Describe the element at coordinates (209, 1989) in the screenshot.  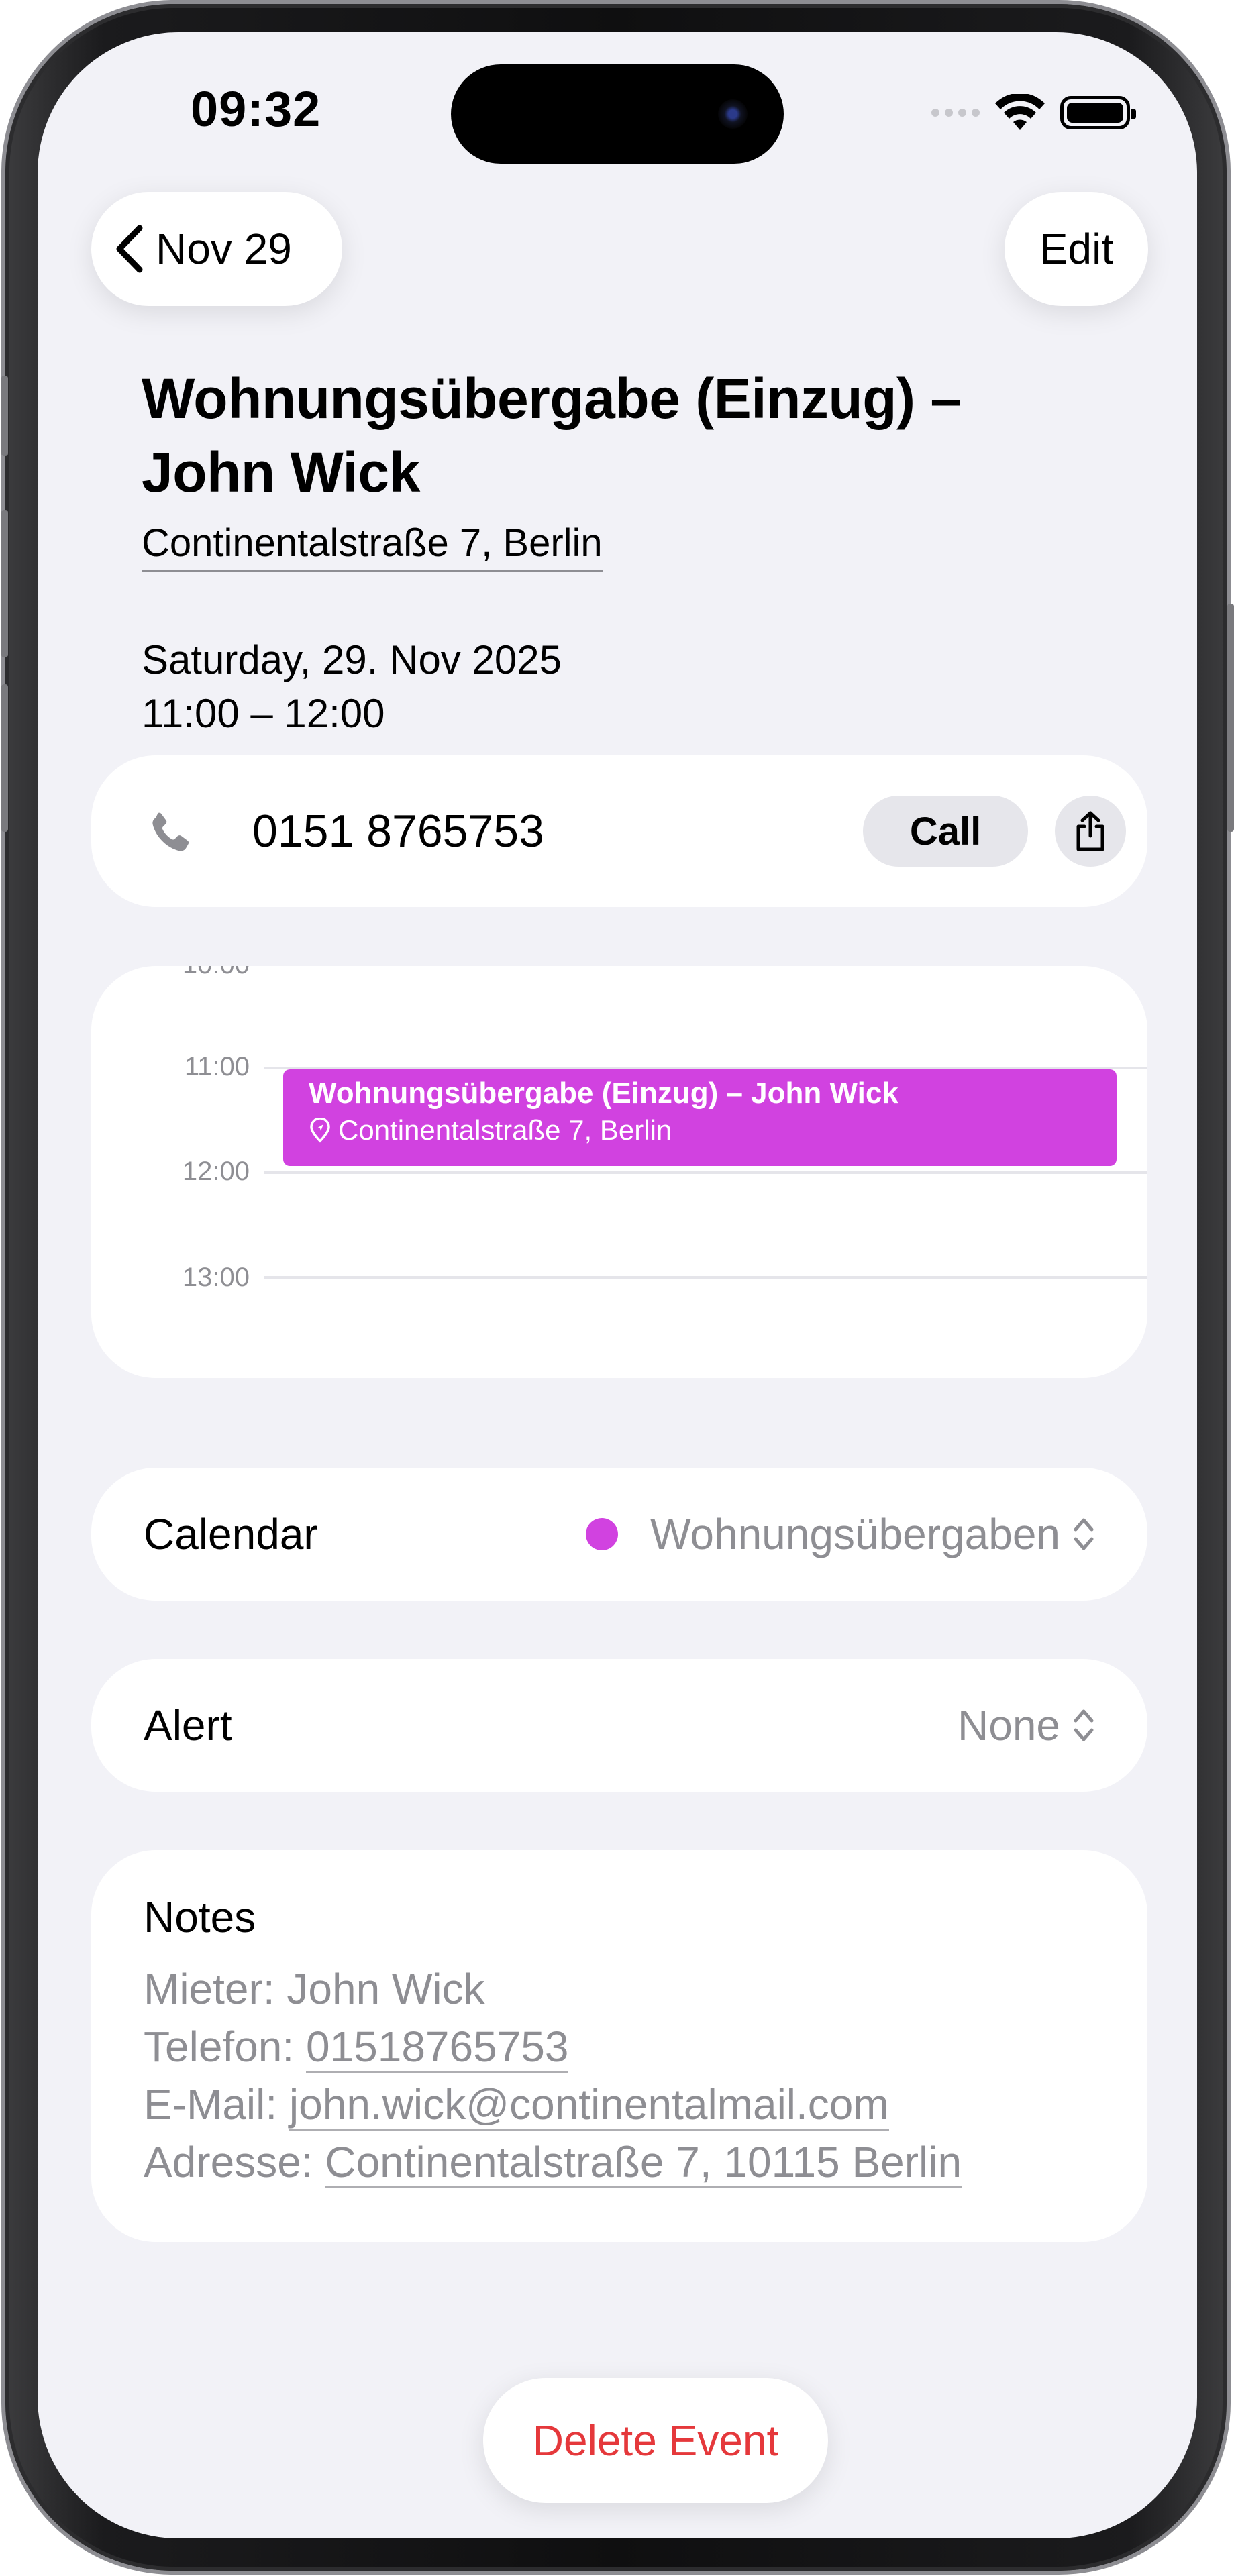
I see `notes-tenant-label: Mieter:` at that location.